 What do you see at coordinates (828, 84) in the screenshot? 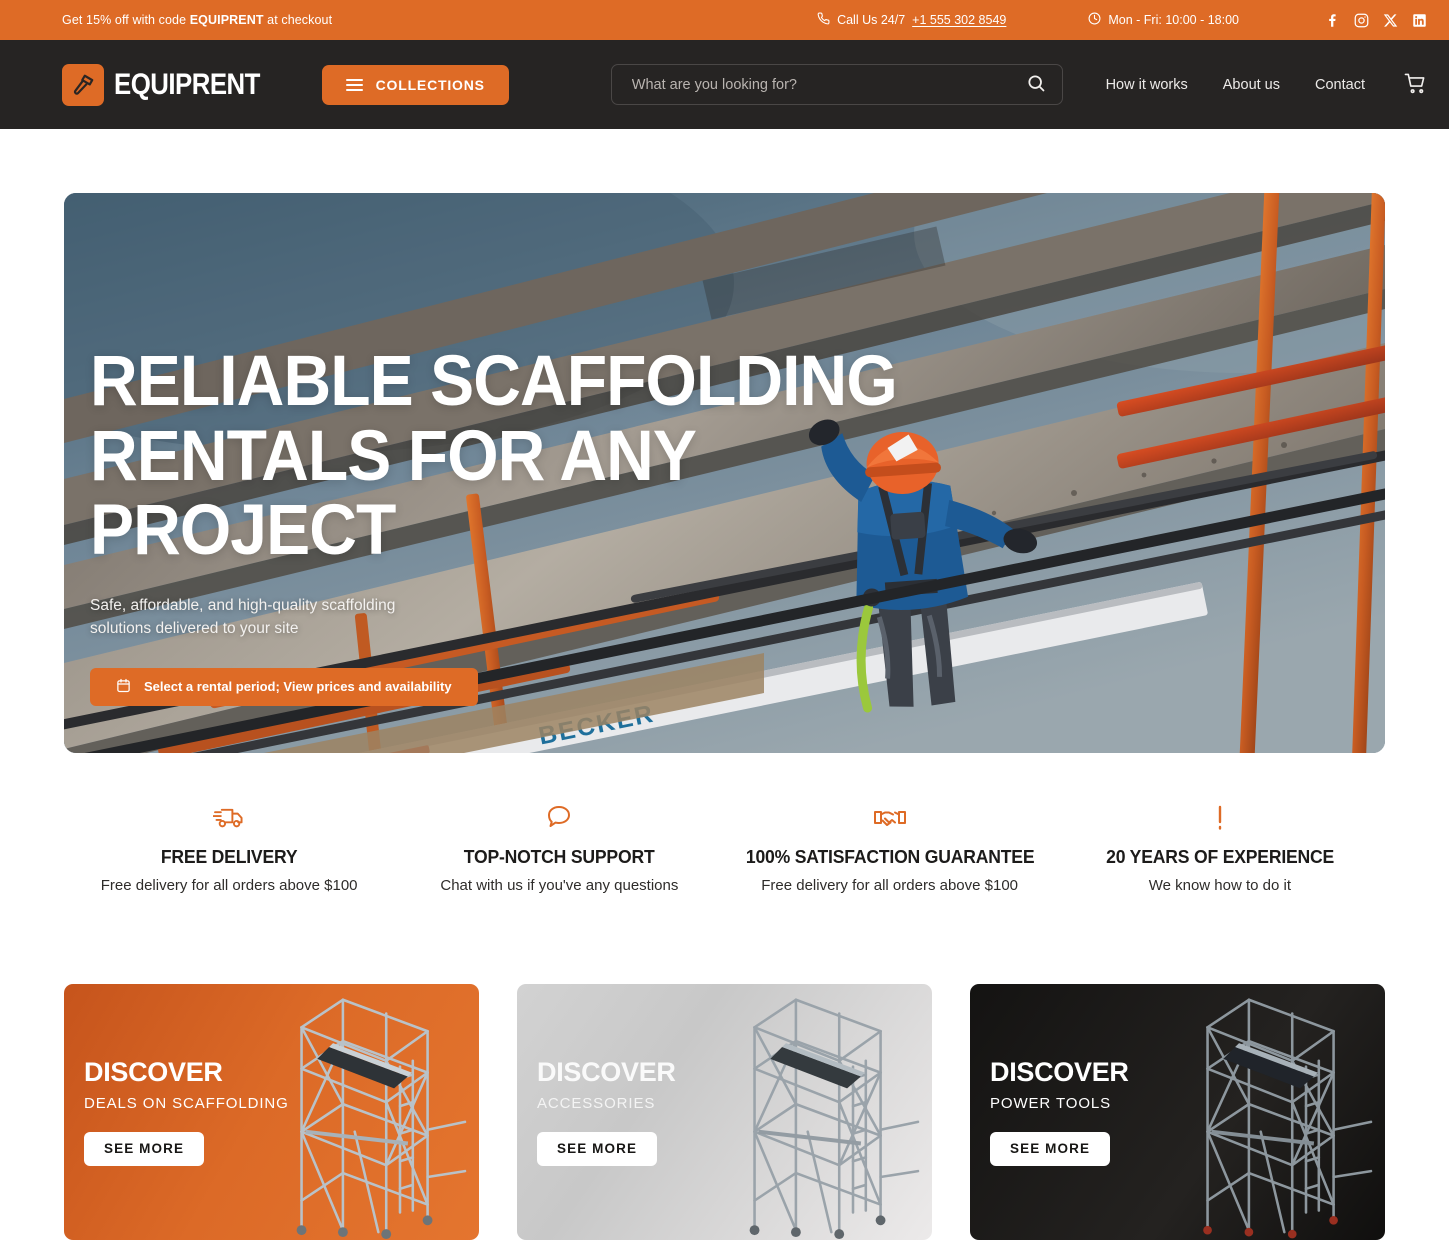
I see `search-input` at bounding box center [828, 84].